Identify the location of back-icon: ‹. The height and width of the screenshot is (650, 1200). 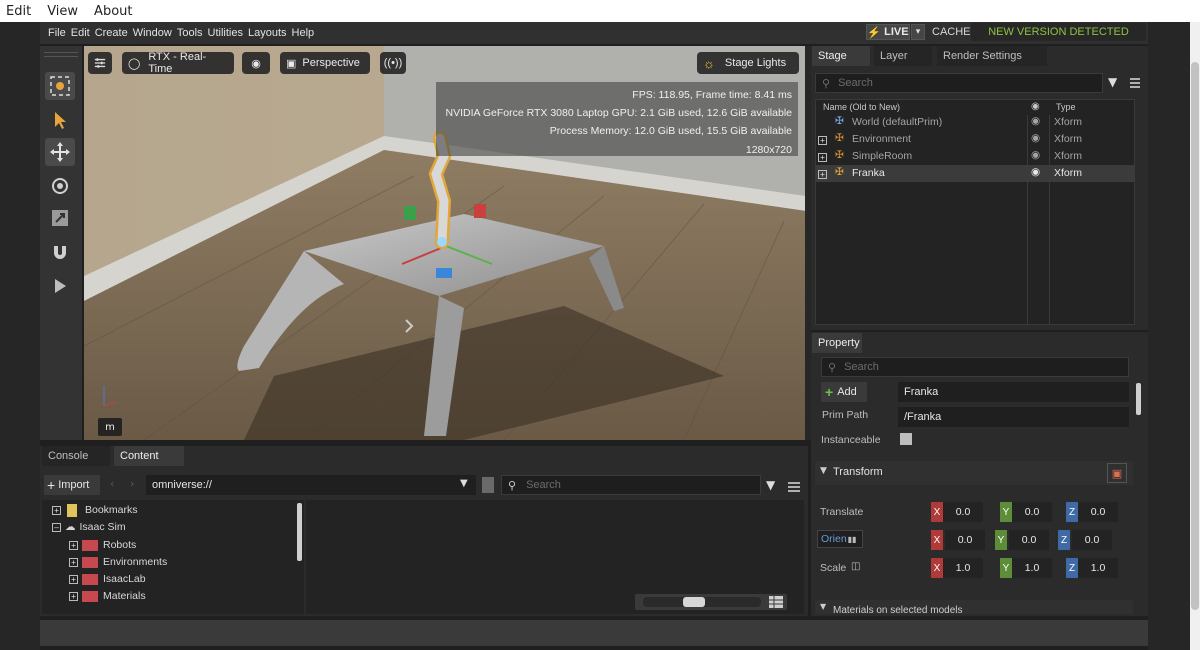
(112, 483).